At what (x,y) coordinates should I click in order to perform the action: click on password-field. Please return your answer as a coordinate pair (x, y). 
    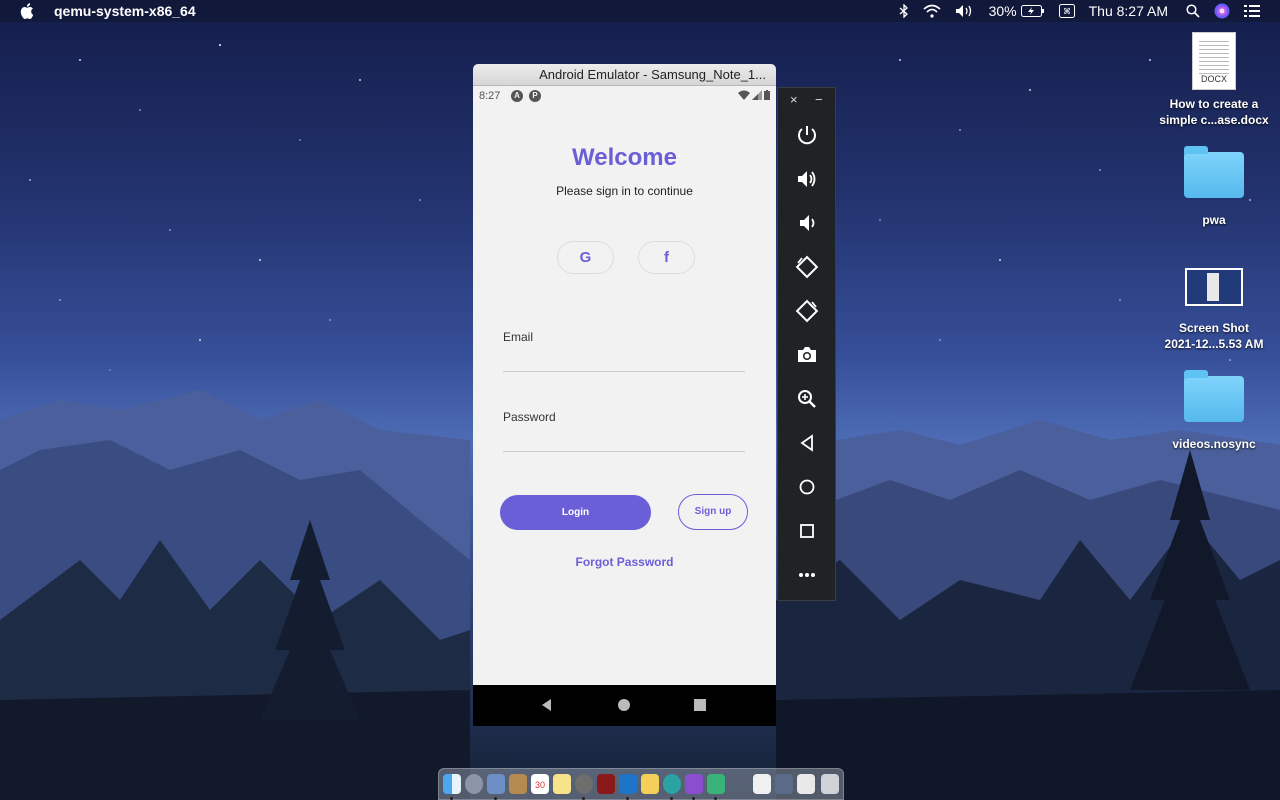
    Looking at the image, I should click on (624, 439).